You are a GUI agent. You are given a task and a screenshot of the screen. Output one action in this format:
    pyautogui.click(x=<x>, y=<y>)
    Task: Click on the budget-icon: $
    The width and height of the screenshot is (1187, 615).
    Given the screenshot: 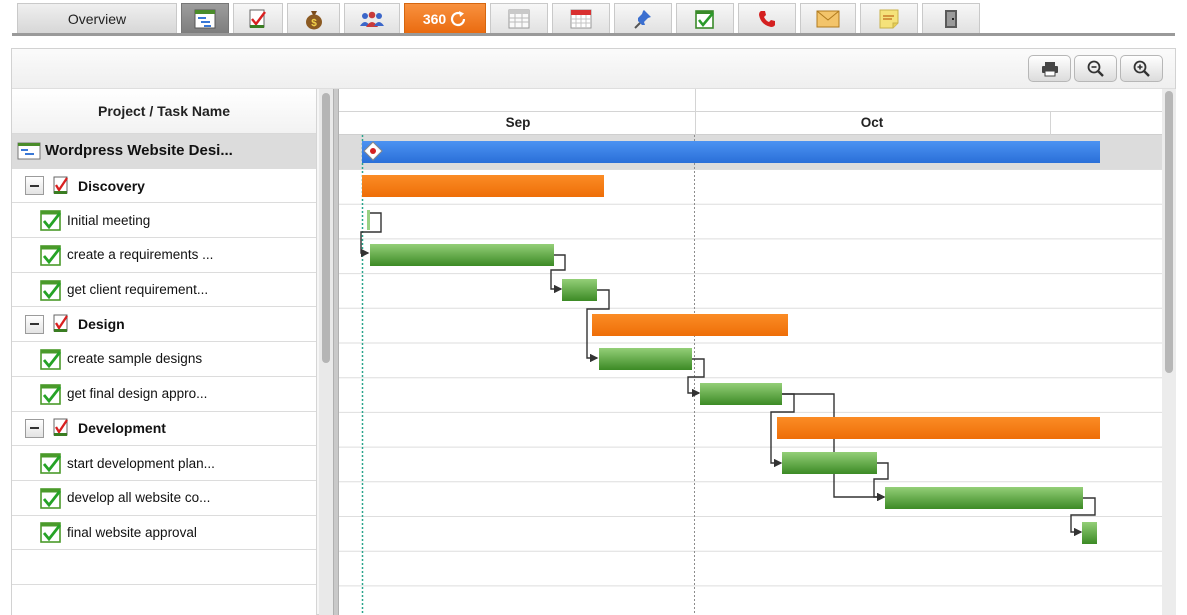 What is the action you would take?
    pyautogui.click(x=313, y=19)
    